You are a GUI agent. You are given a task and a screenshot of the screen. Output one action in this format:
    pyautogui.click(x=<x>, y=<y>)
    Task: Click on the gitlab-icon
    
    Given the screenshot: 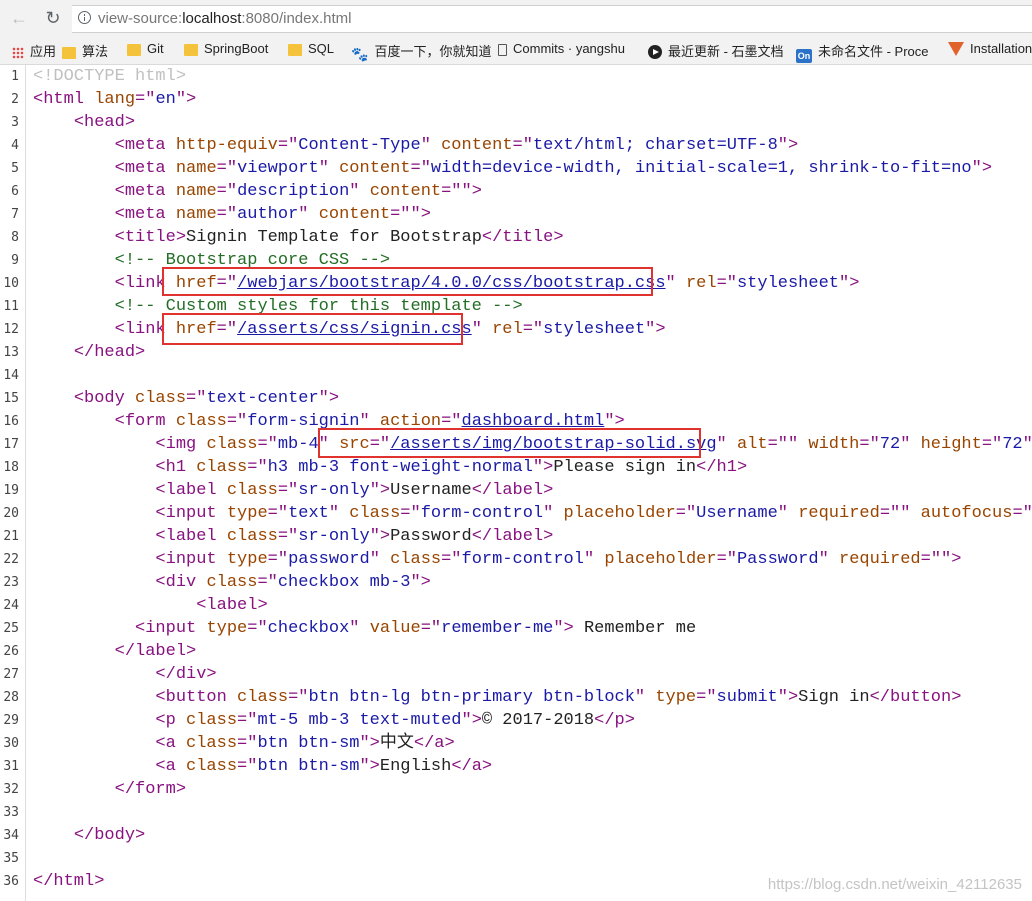 What is the action you would take?
    pyautogui.click(x=956, y=49)
    